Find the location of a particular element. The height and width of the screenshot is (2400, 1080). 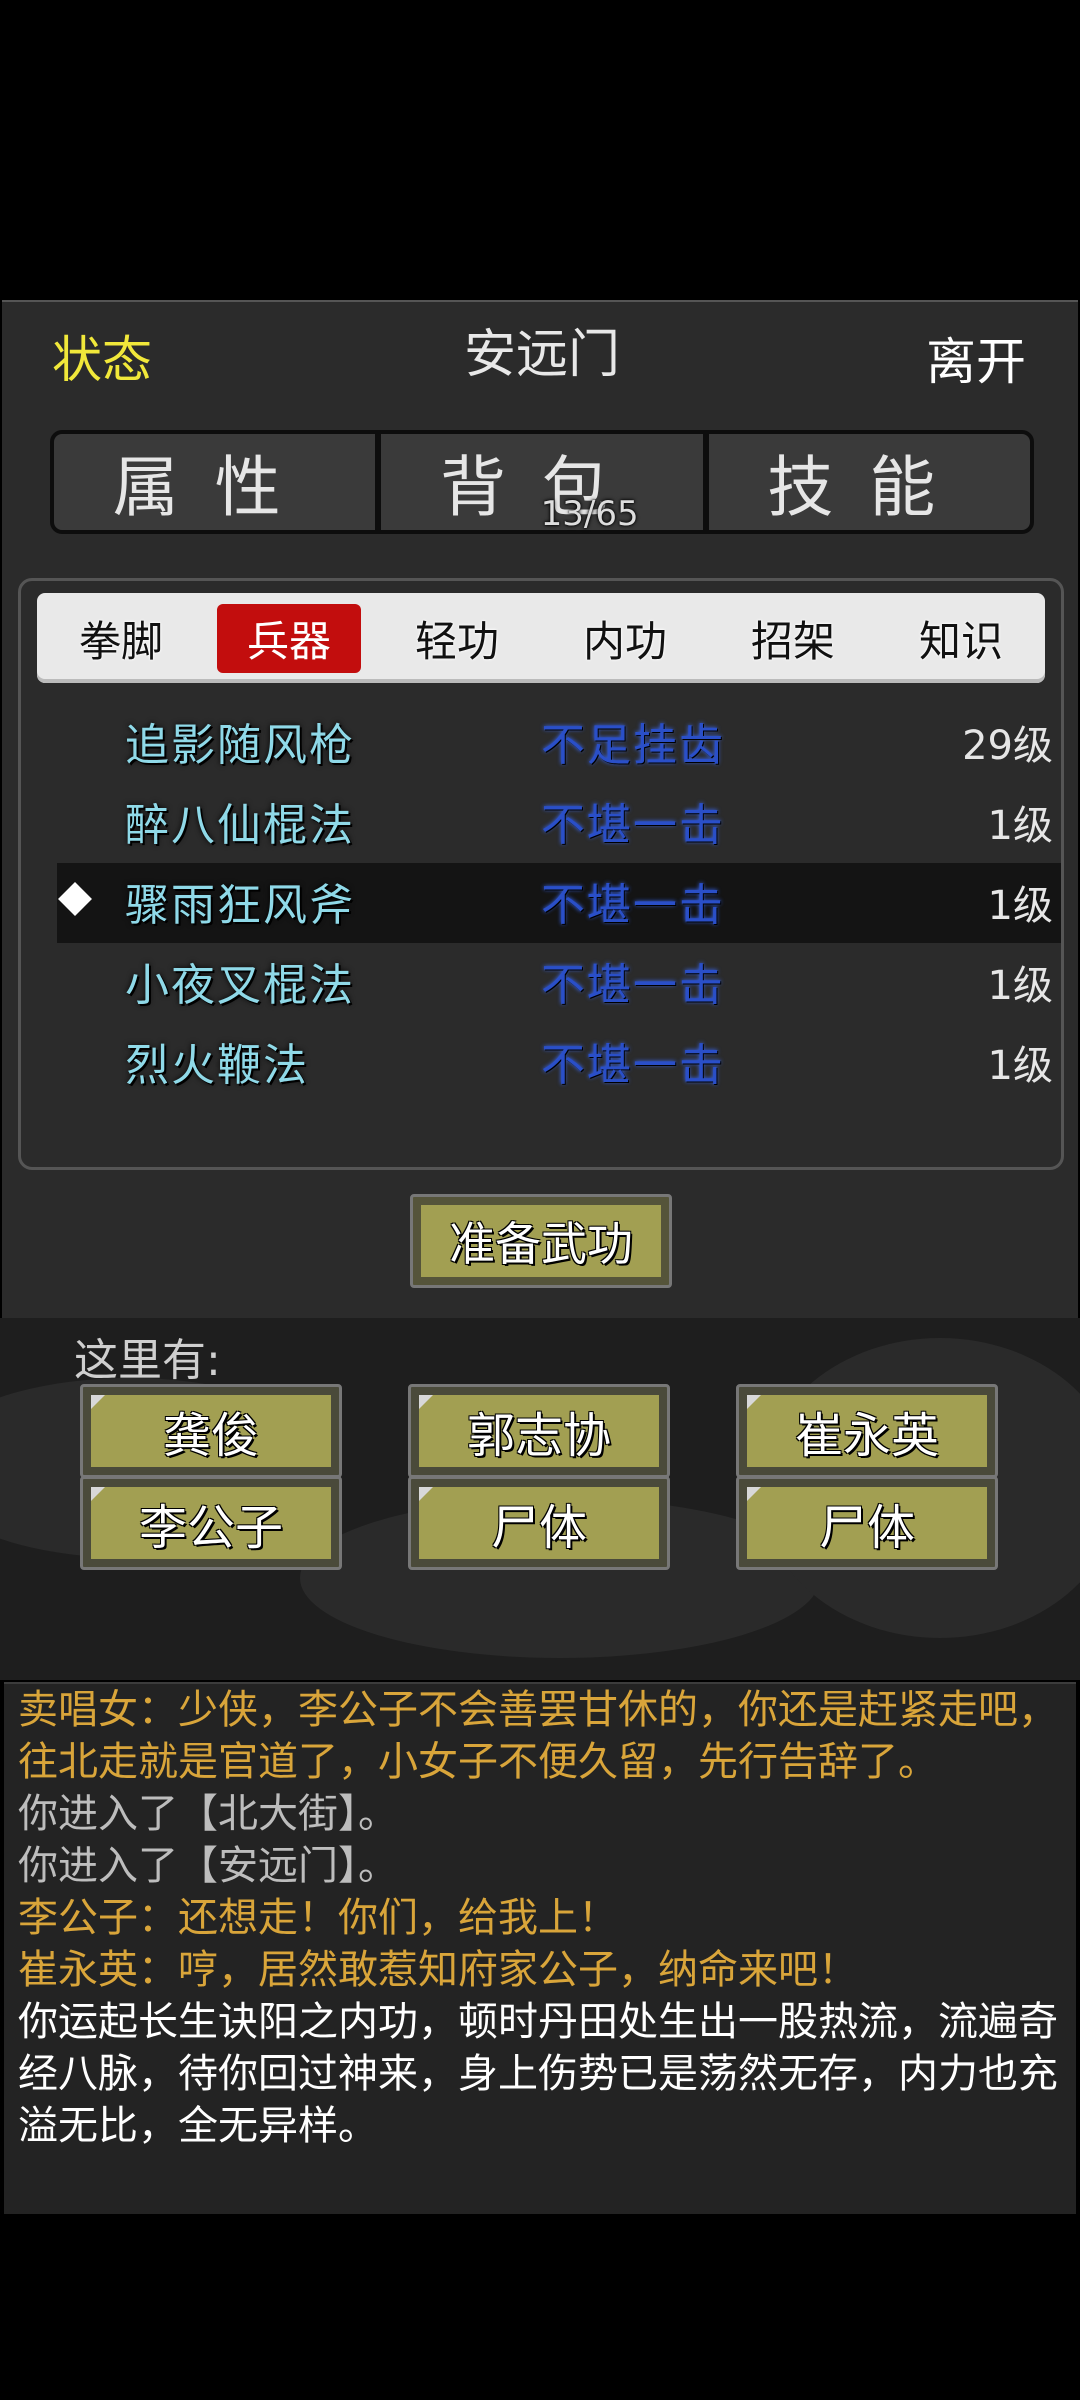

skill-row: 小夜叉棍法 不堪一击 1级 is located at coordinates (559, 983).